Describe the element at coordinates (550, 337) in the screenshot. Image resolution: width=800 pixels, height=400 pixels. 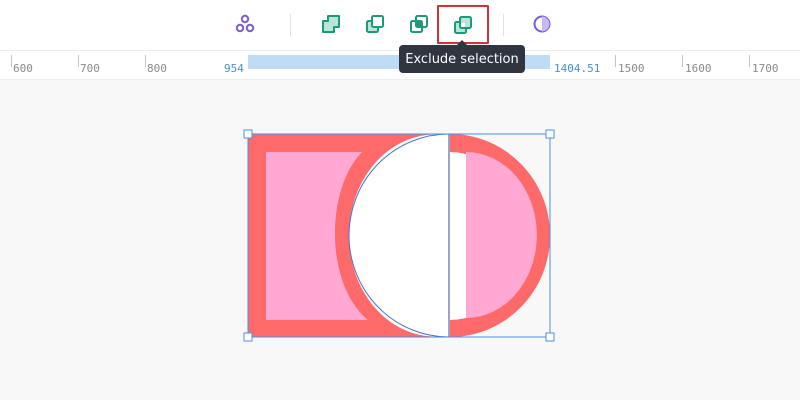
I see `resize-handle-bottom-right` at that location.